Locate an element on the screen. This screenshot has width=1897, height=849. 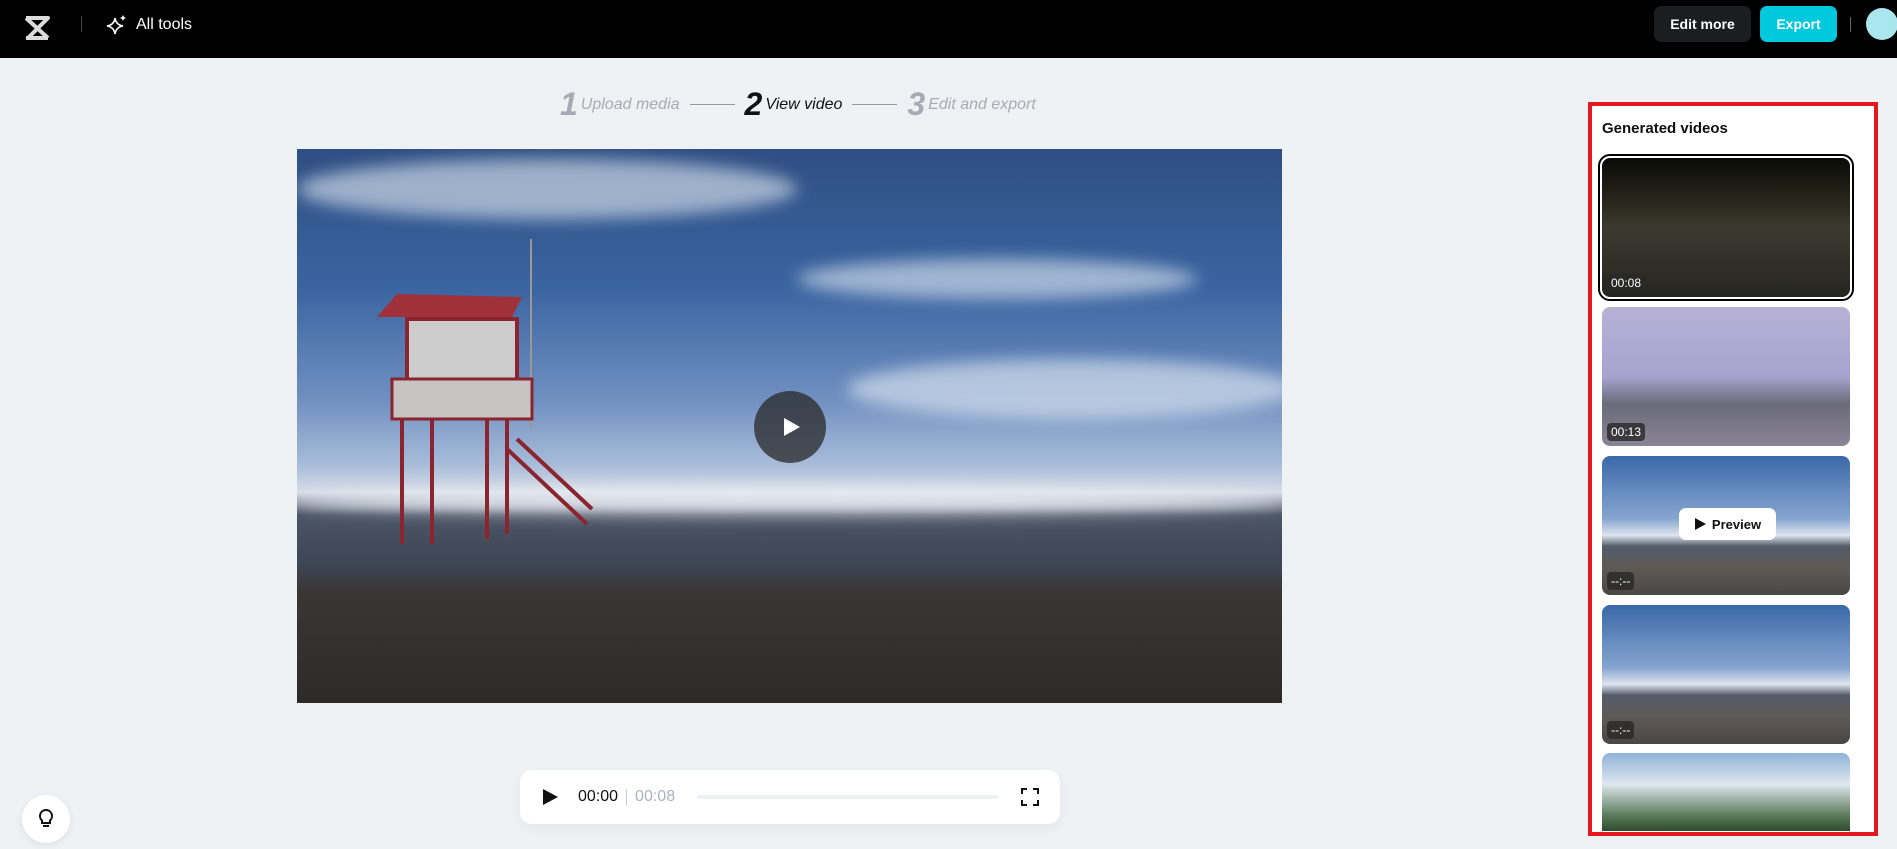
tips-button is located at coordinates (46, 819).